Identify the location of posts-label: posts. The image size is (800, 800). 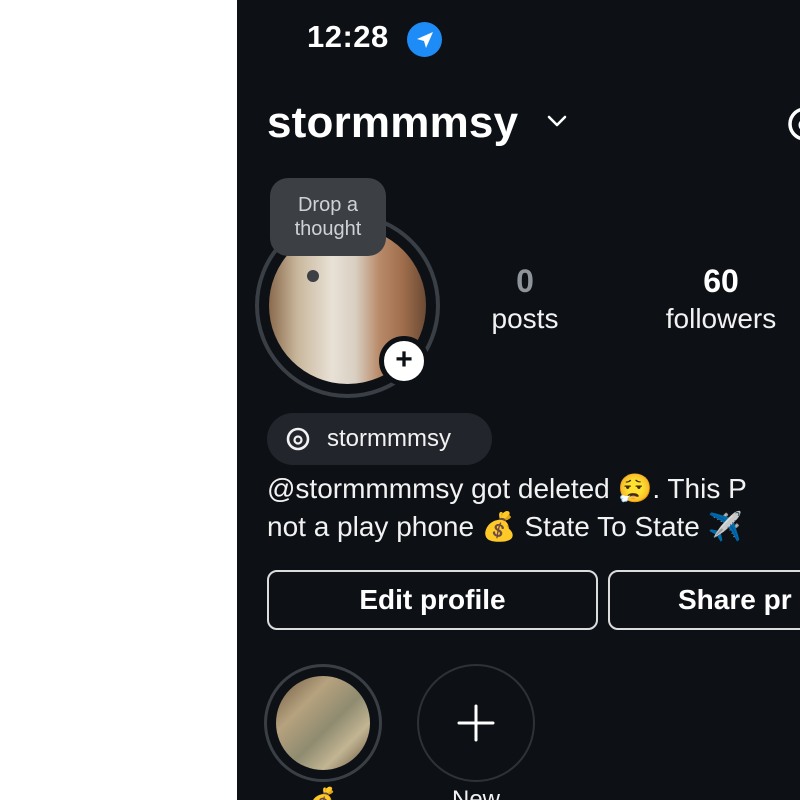
(525, 318).